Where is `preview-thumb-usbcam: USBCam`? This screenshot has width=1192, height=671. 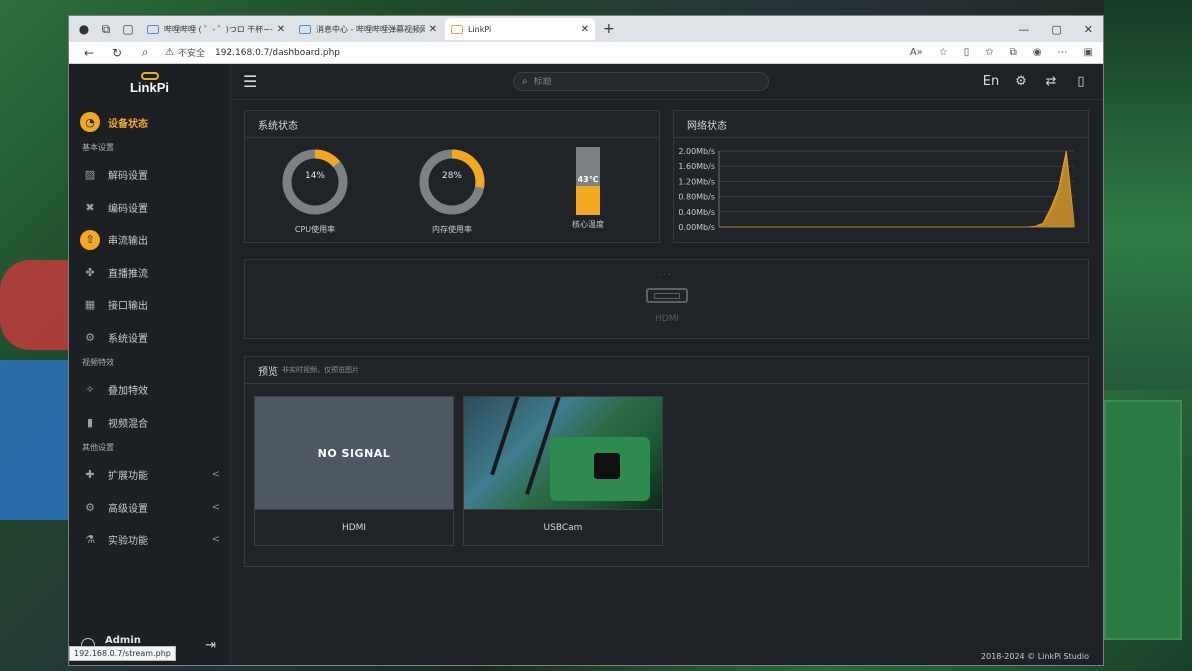
preview-thumb-usbcam: USBCam is located at coordinates (563, 471).